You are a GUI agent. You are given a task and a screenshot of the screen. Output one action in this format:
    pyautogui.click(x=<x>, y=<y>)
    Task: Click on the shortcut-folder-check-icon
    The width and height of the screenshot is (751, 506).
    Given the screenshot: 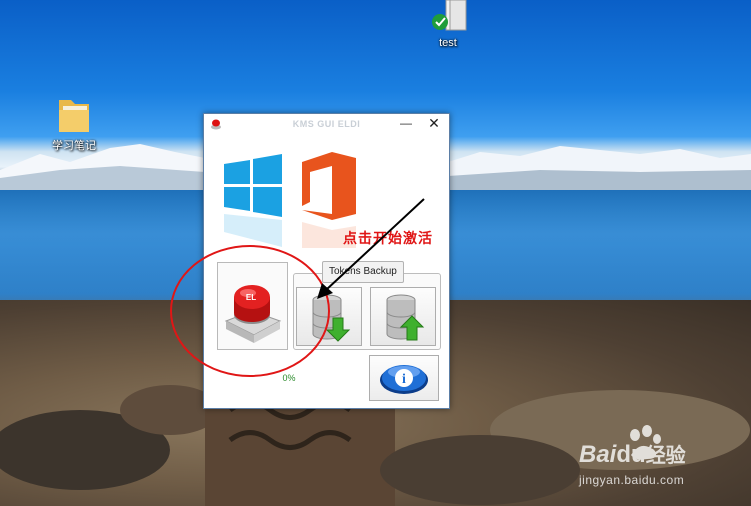 What is the action you would take?
    pyautogui.click(x=449, y=15)
    